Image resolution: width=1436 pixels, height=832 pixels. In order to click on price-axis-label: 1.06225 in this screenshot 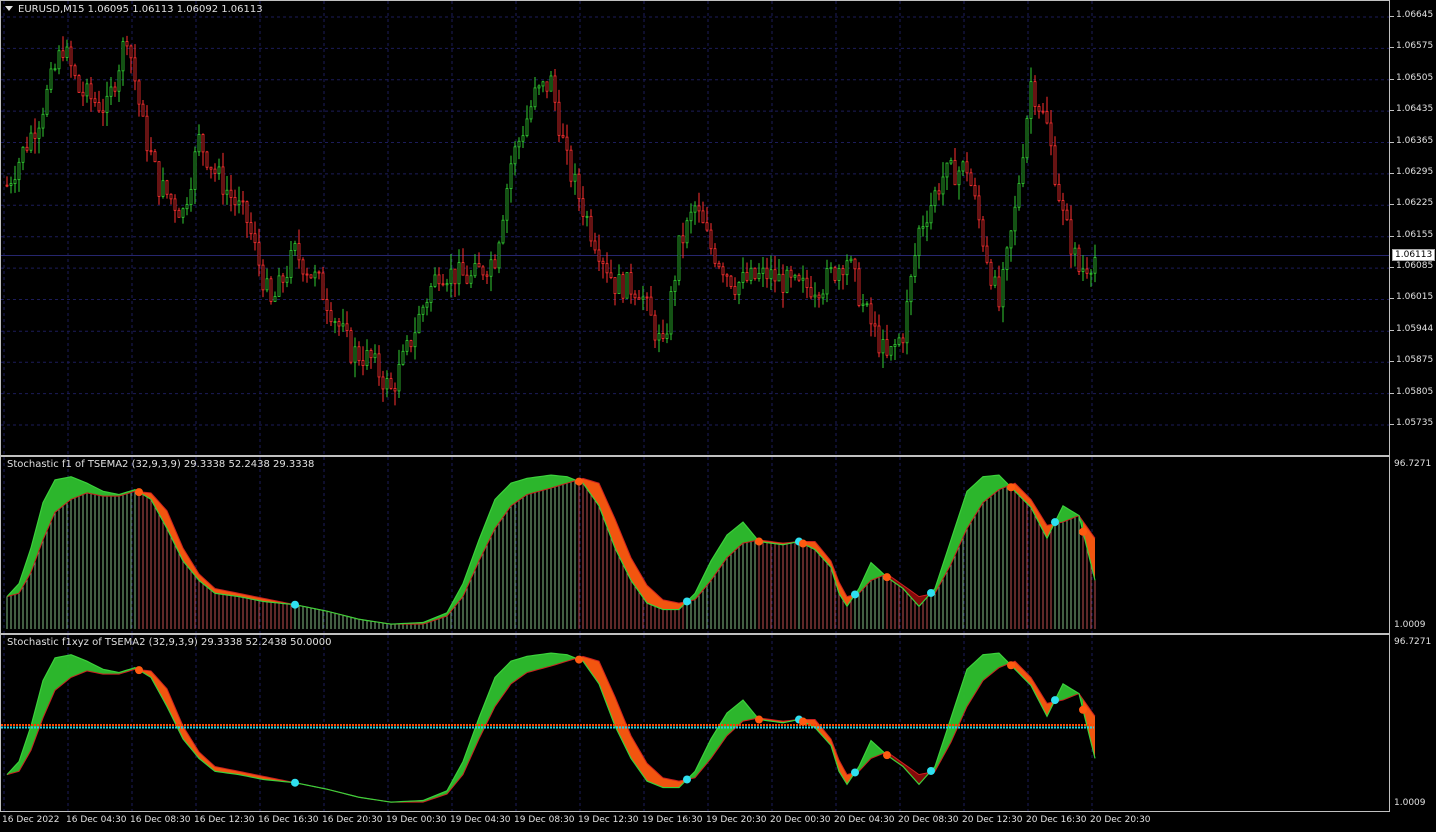, I will do `click(1415, 203)`.